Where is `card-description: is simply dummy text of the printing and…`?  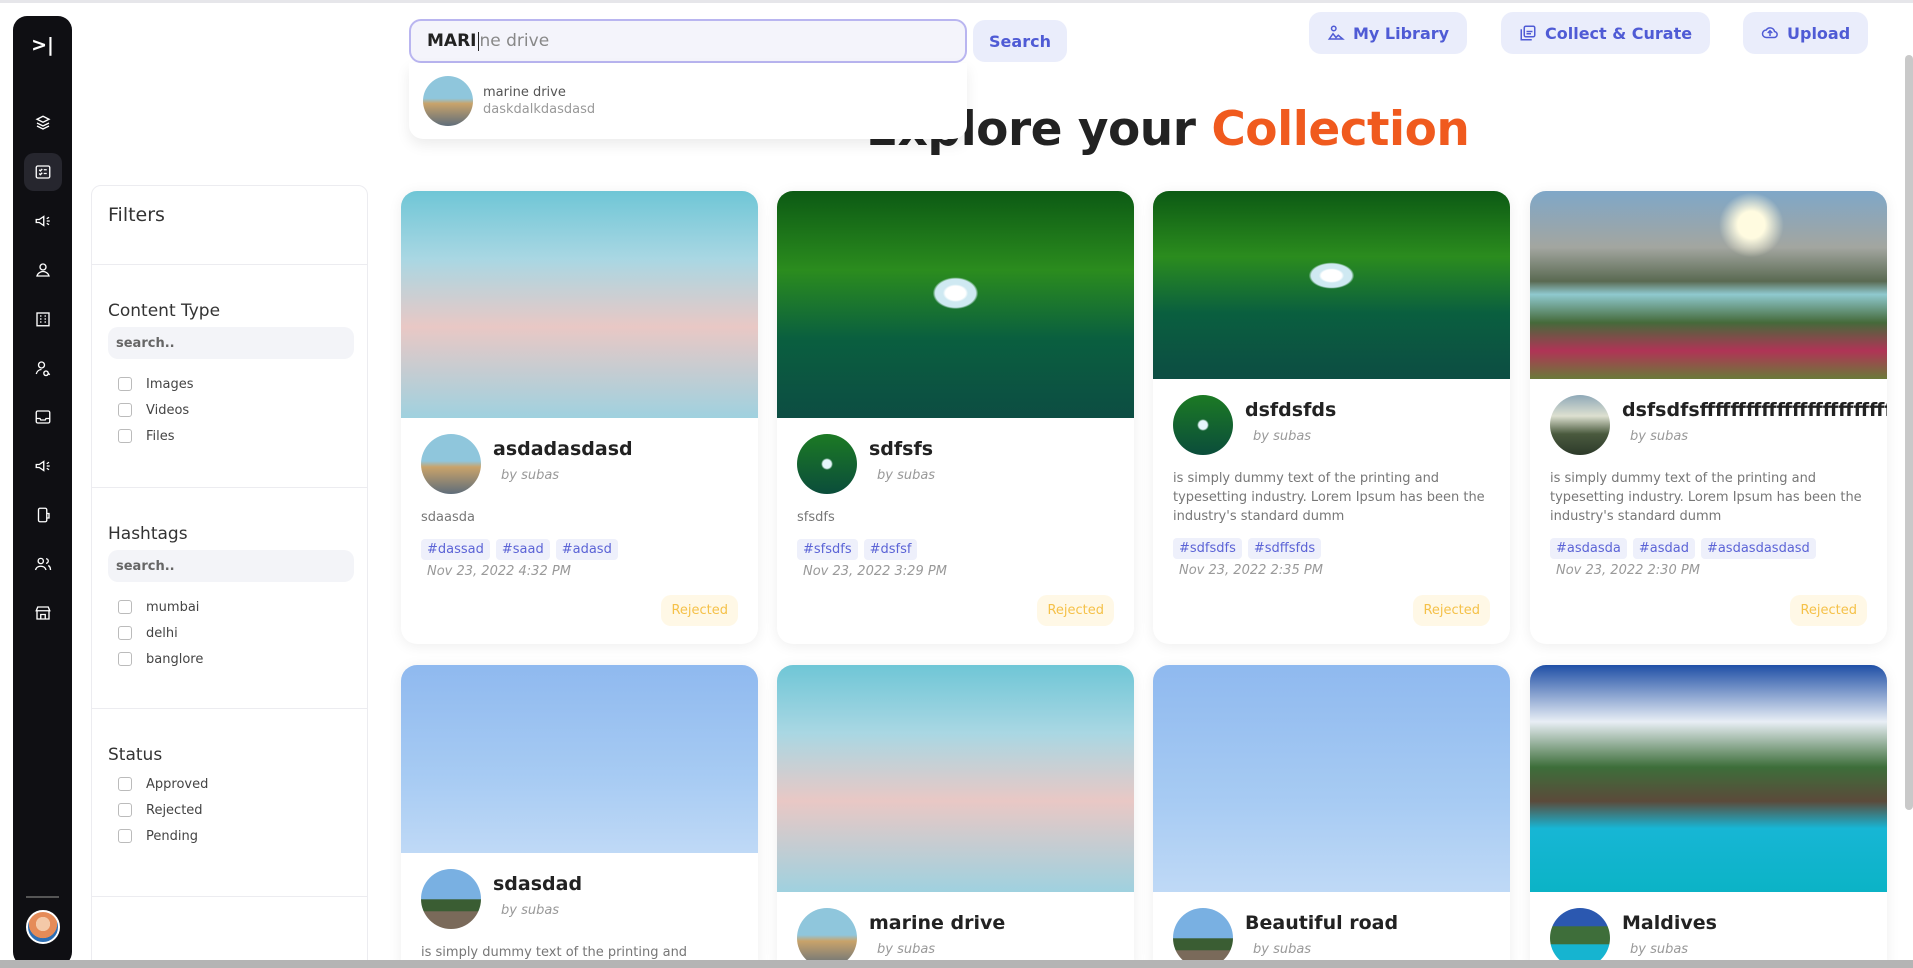
card-description: is simply dummy text of the printing and… is located at coordinates (1329, 497).